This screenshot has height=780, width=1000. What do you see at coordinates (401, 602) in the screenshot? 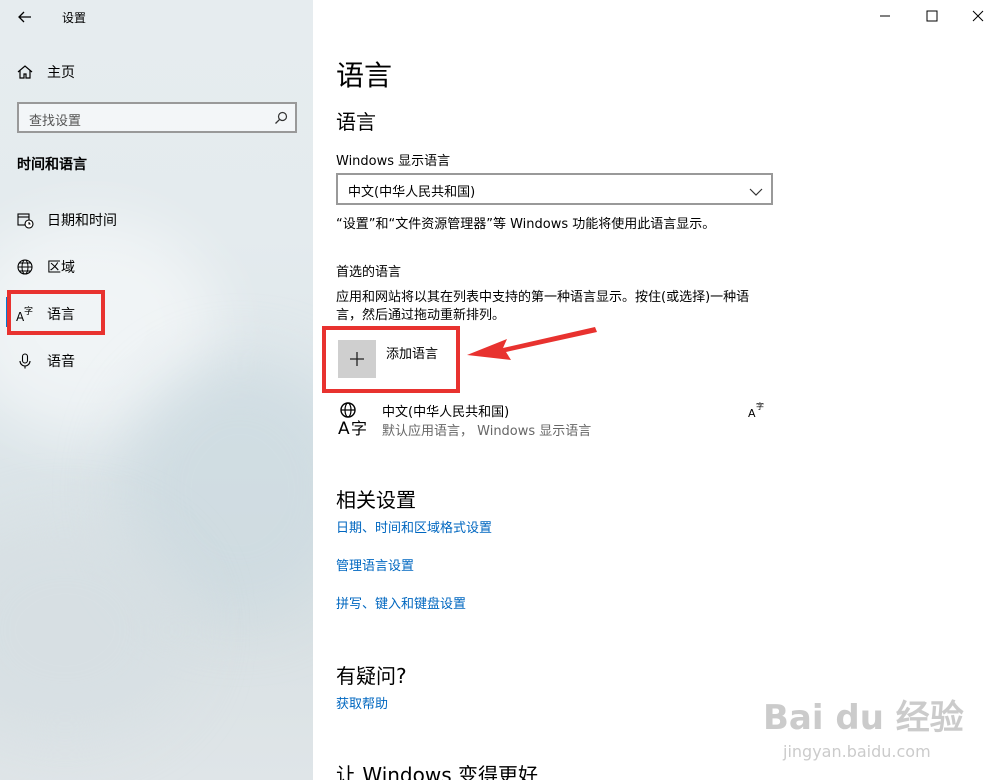
I see `link-spelling-typing-keyboard: 拼写、键入和键盘设置` at bounding box center [401, 602].